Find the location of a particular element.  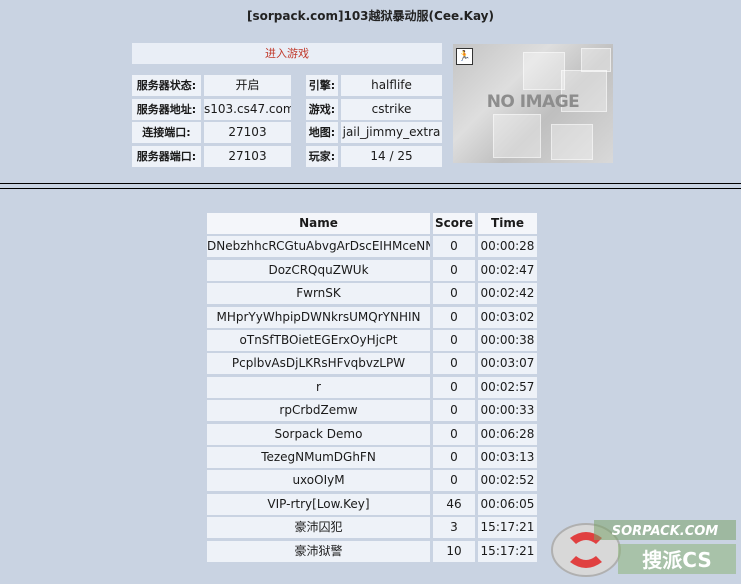

column-header-time: Time is located at coordinates (507, 223).